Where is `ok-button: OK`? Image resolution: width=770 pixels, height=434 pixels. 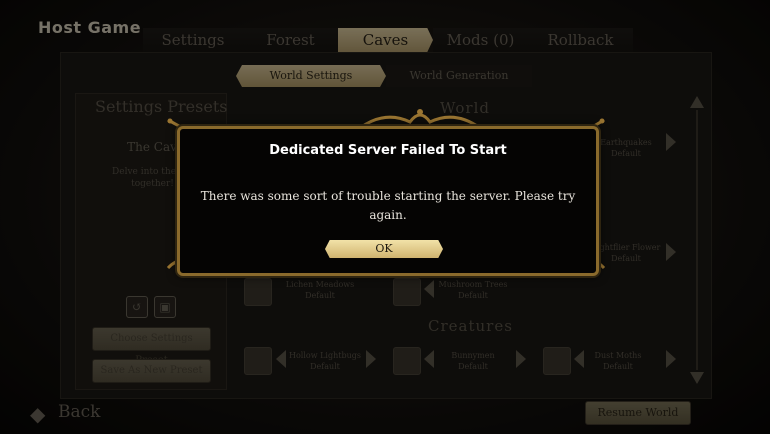 ok-button: OK is located at coordinates (384, 249).